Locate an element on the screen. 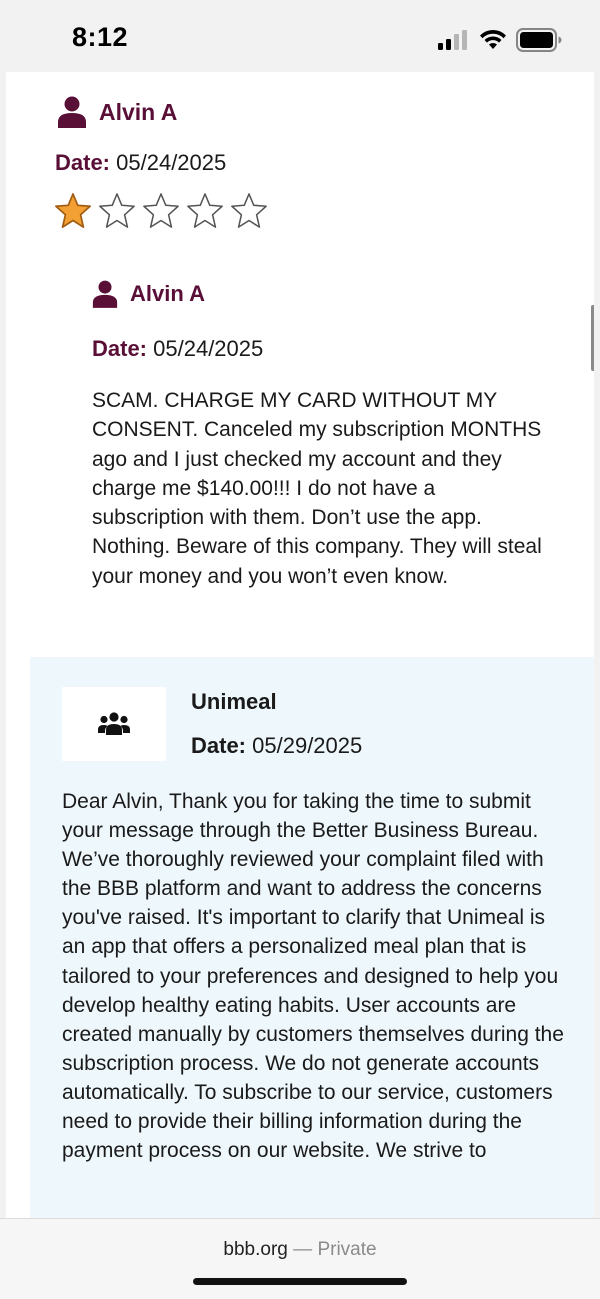  status-time: 8:12 is located at coordinates (100, 37).